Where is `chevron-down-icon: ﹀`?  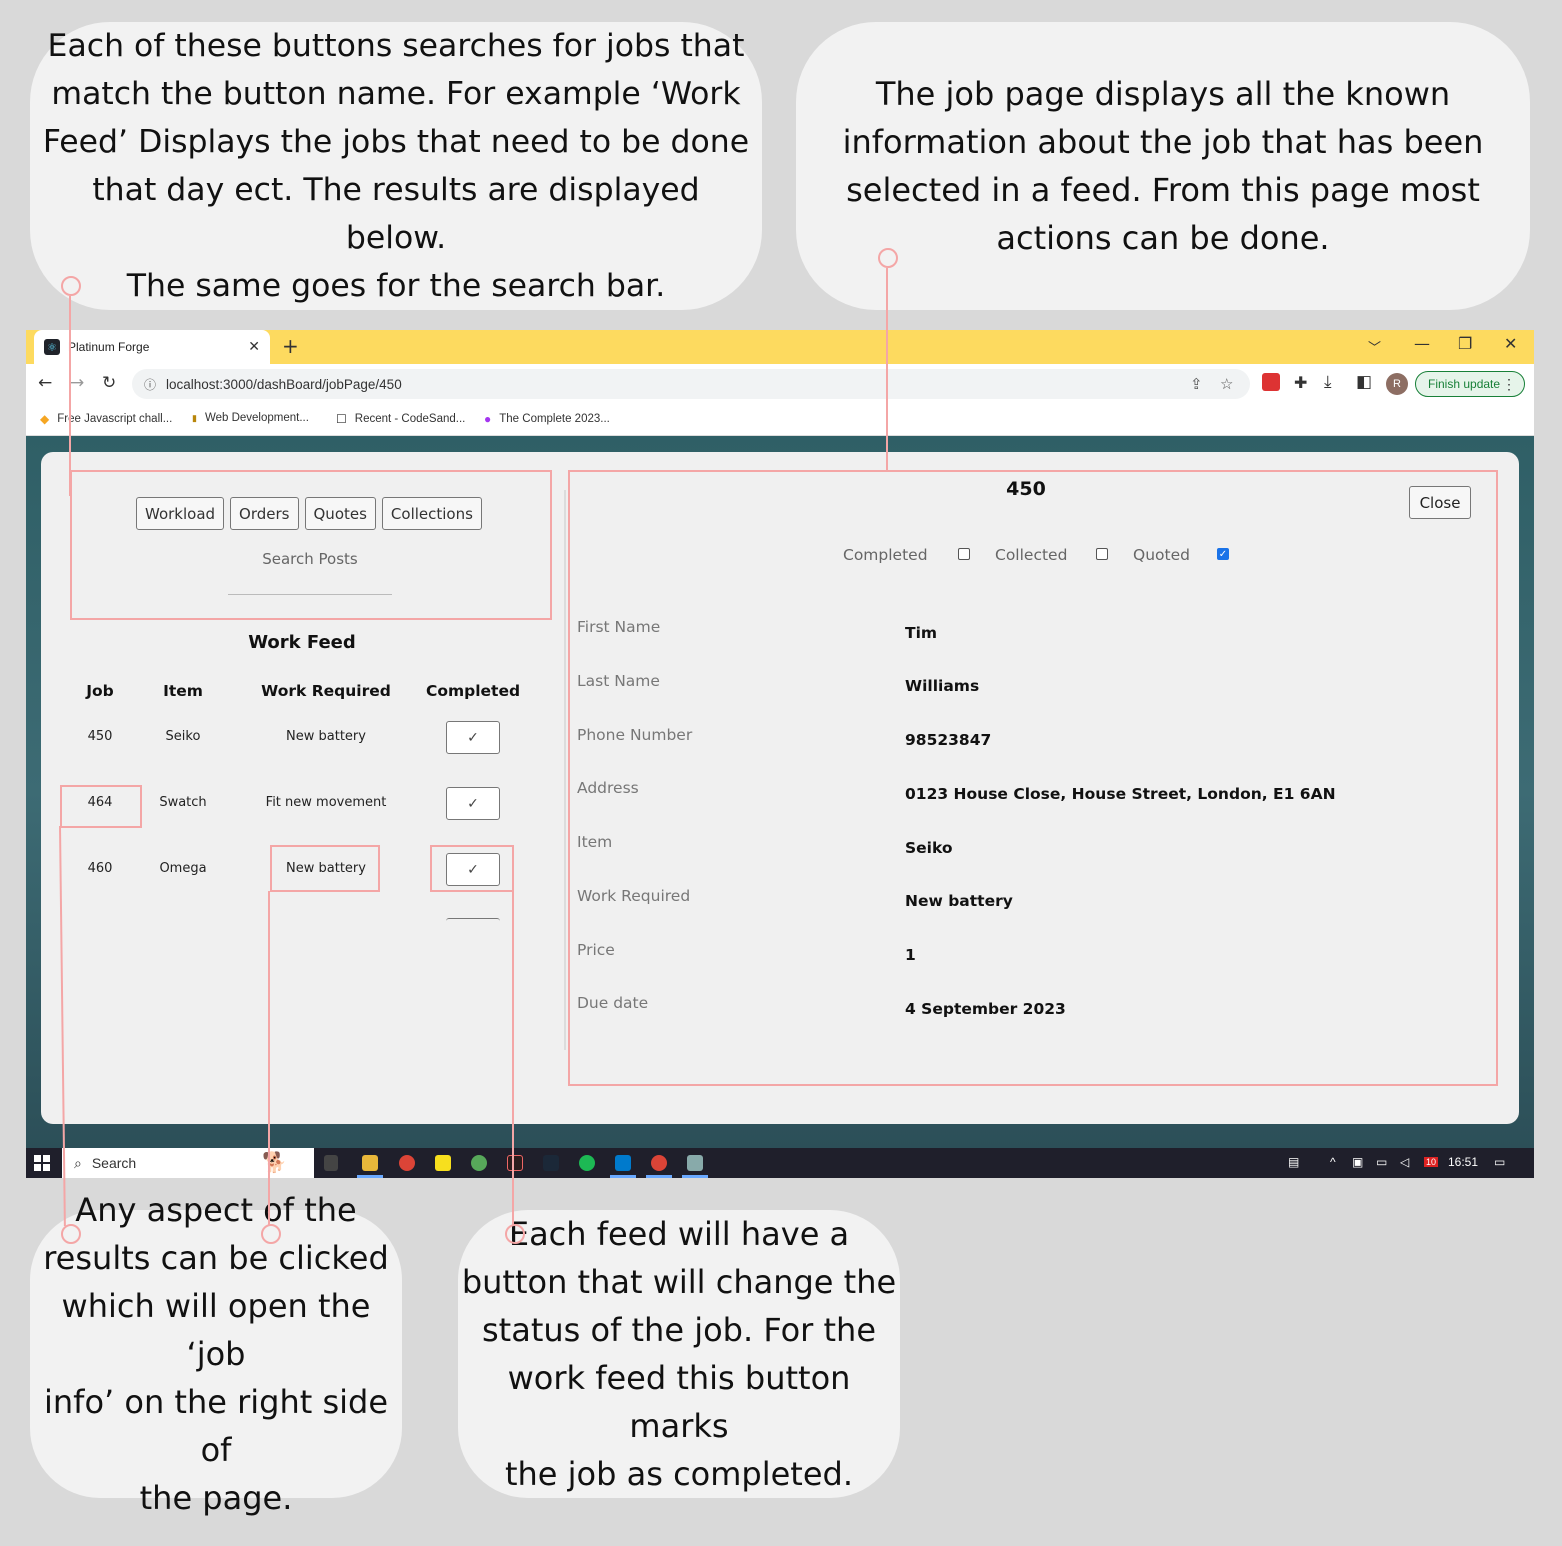 chevron-down-icon: ﹀ is located at coordinates (1374, 346).